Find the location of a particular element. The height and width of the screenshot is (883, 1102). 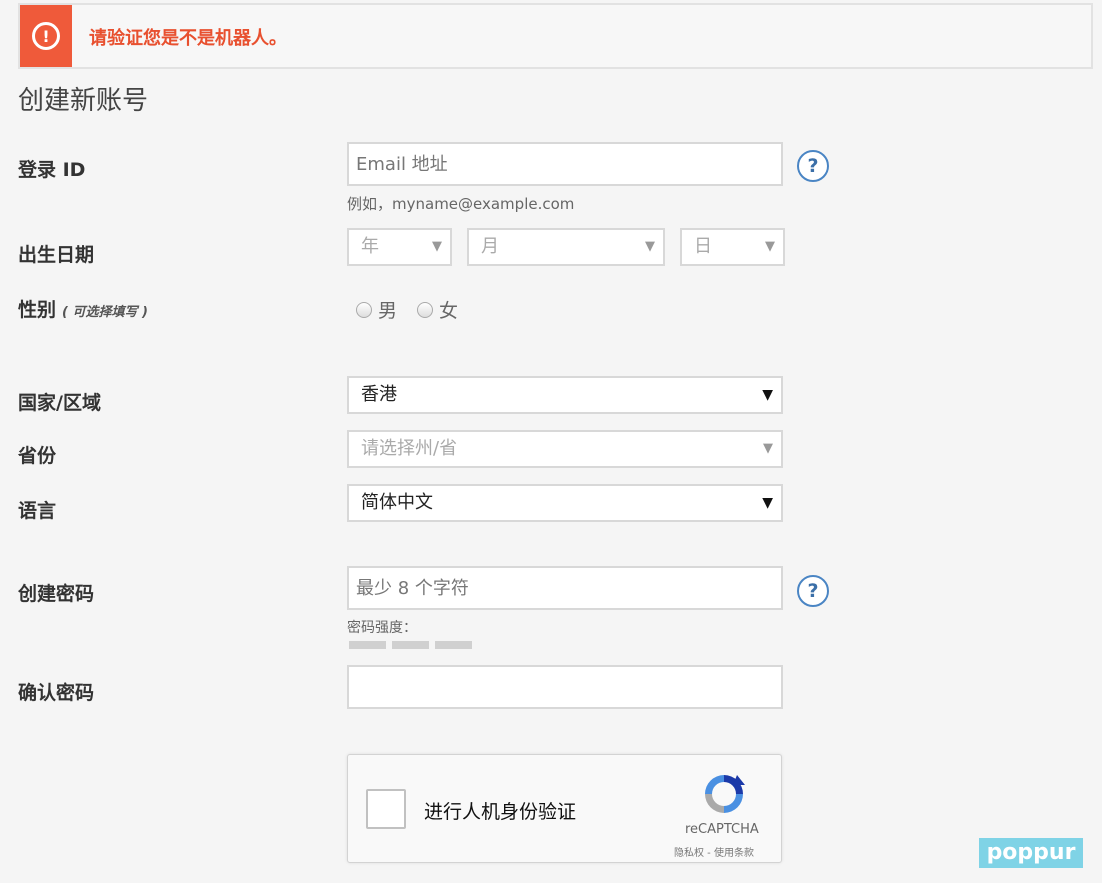

error-alert: ! 请验证您是不是机器人。 is located at coordinates (555, 36).